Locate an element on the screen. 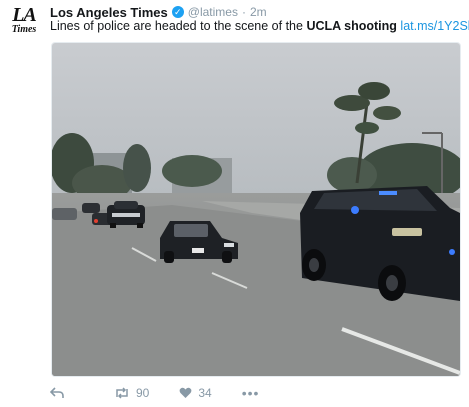 The image size is (469, 407). more-dots-icon: ••• is located at coordinates (250, 393).